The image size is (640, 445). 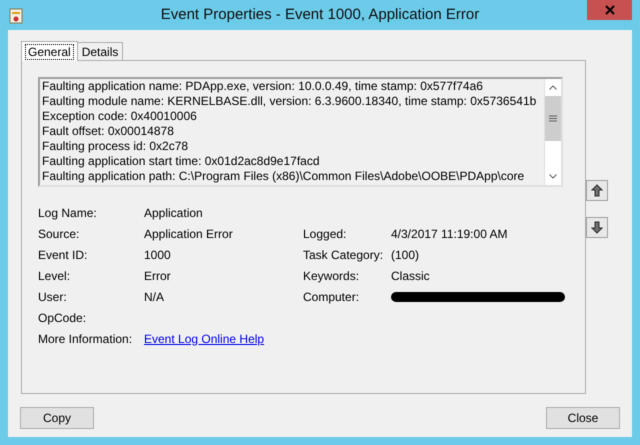 What do you see at coordinates (405, 255) in the screenshot?
I see `field-value: (100)` at bounding box center [405, 255].